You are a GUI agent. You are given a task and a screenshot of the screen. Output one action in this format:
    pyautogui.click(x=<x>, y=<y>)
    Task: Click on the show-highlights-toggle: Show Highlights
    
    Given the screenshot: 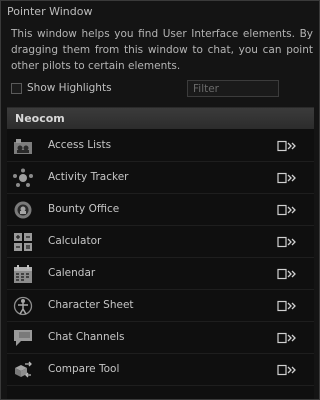 What is the action you would take?
    pyautogui.click(x=61, y=88)
    